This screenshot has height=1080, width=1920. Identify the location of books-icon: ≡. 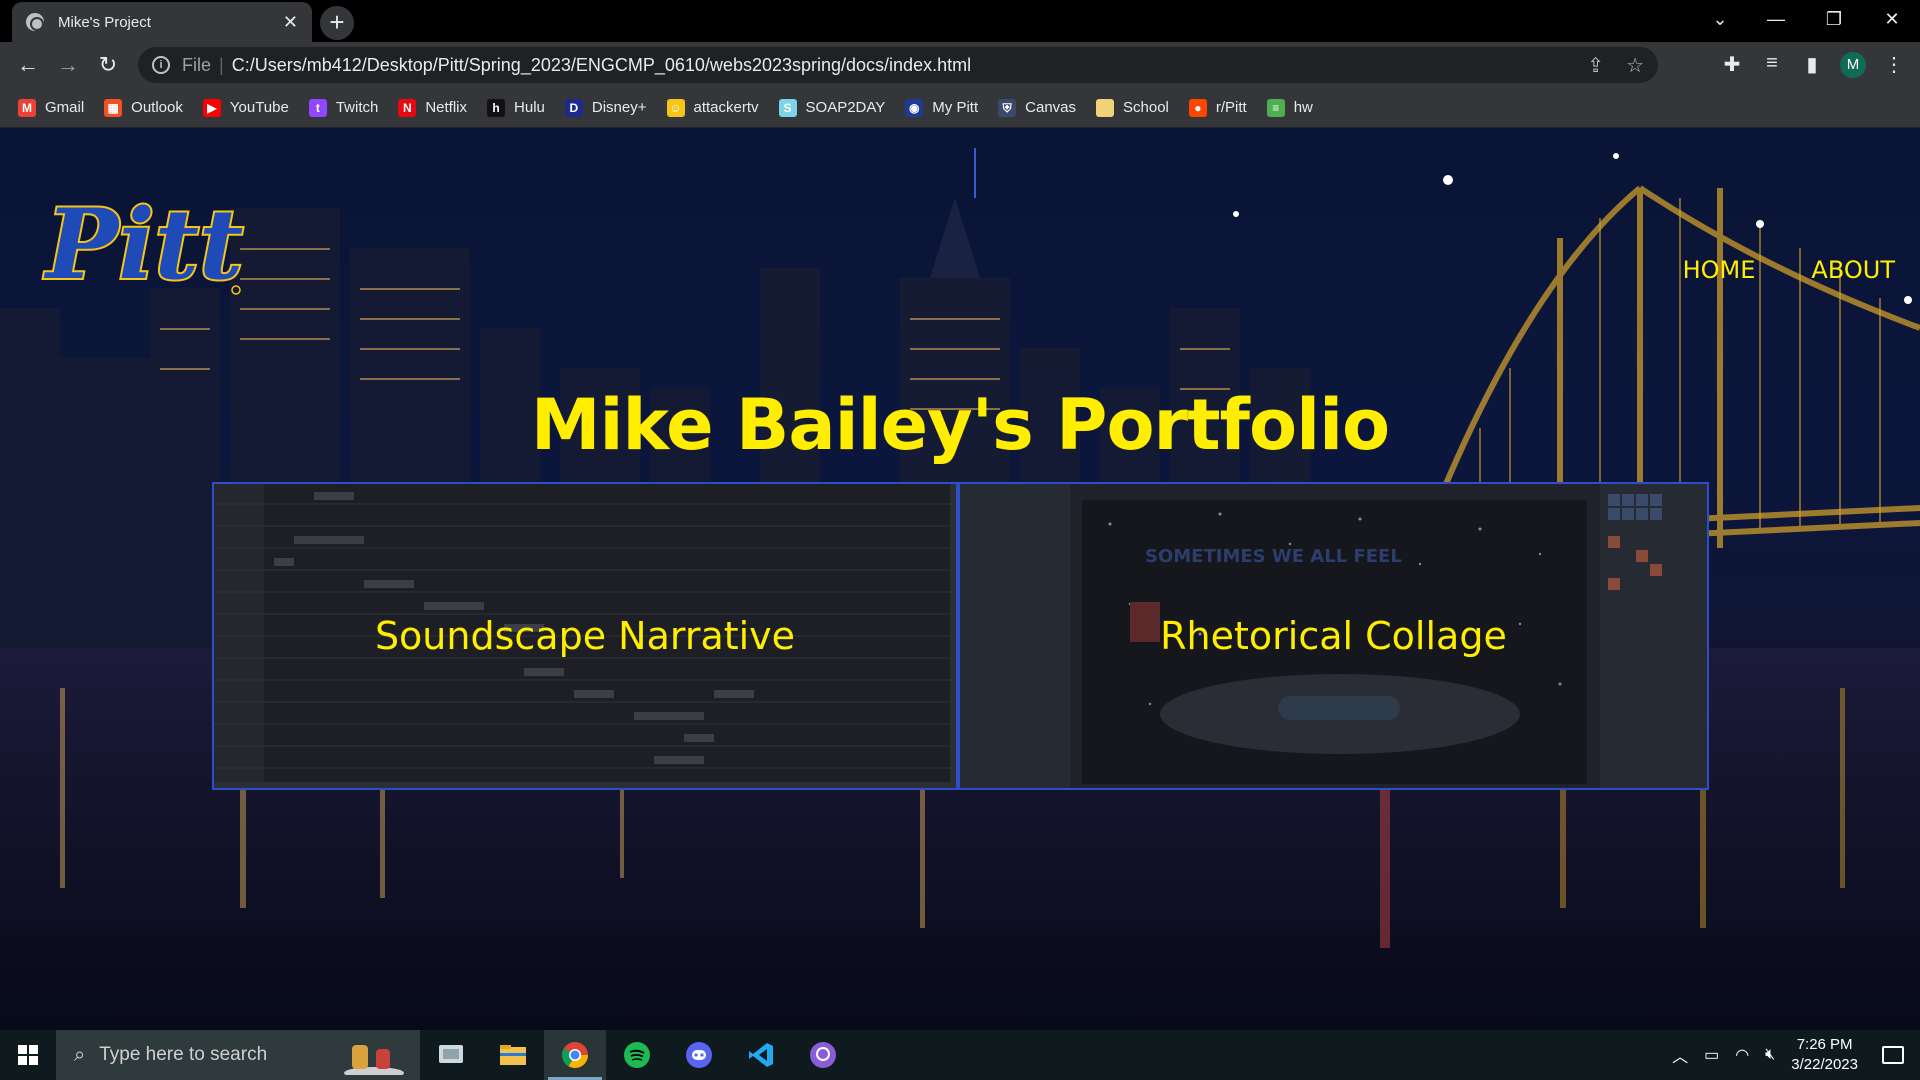
(1275, 107).